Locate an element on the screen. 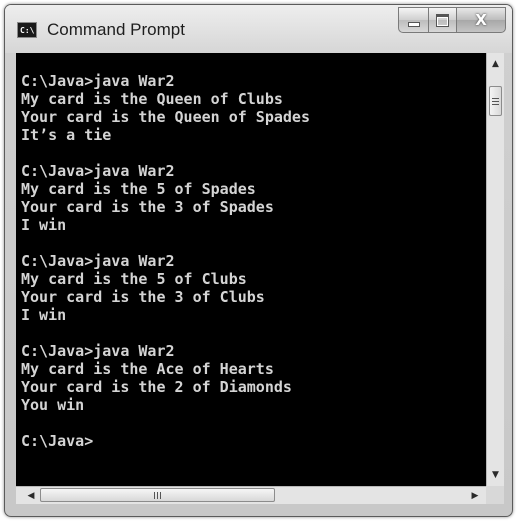 The width and height of the screenshot is (519, 523). cmd-icon-glyph: C:\ is located at coordinates (27, 30).